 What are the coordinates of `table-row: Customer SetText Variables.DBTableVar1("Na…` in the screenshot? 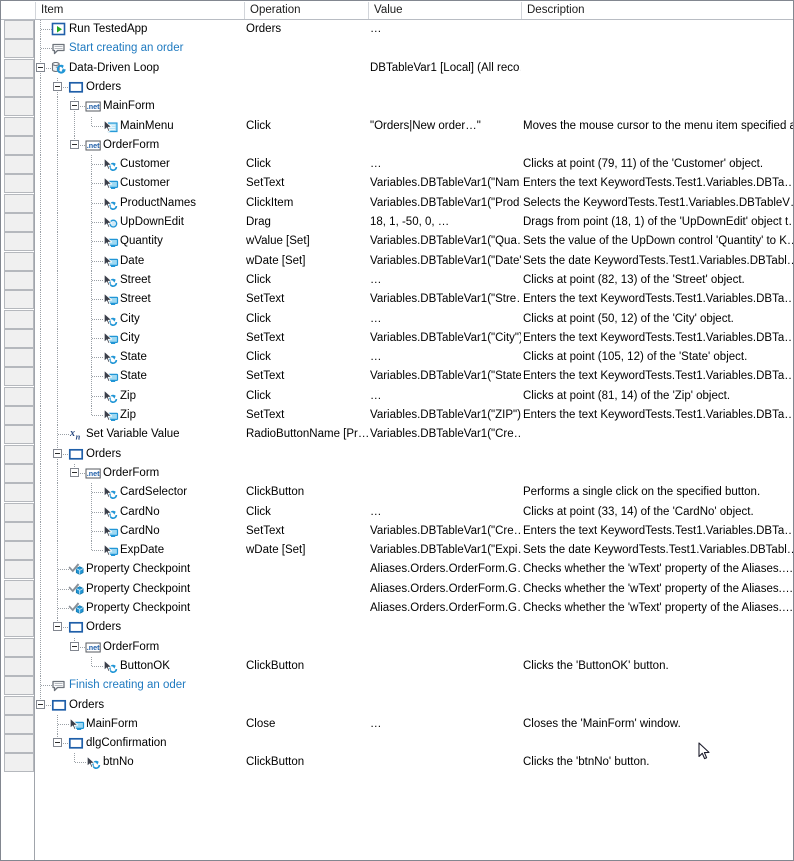 It's located at (414, 184).